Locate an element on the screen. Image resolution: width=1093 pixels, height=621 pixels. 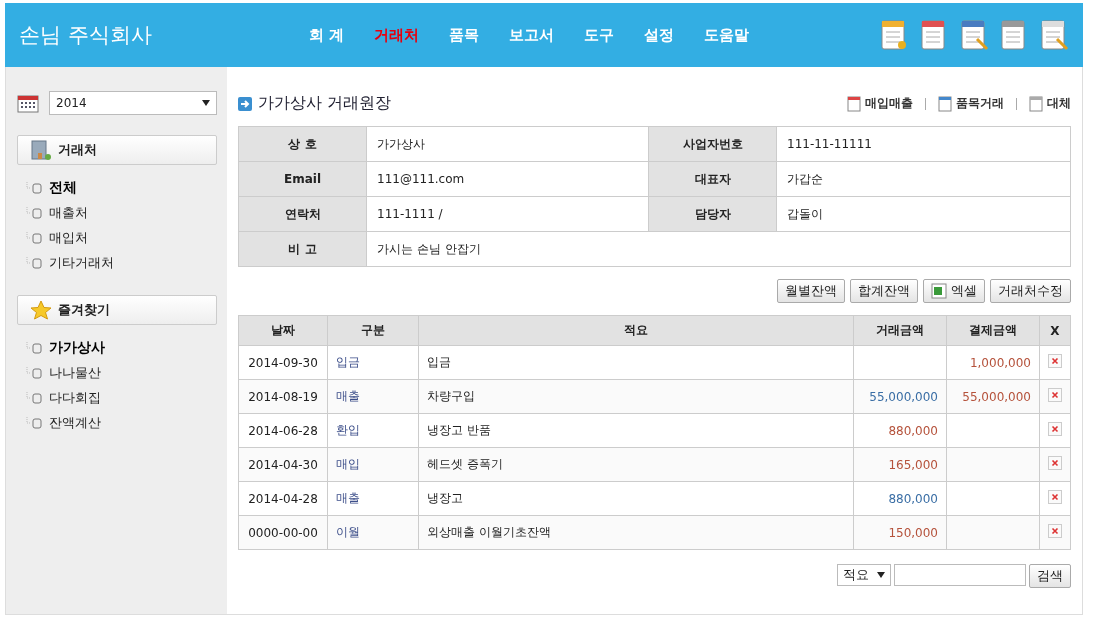
amount-text: 165,000 is located at coordinates (913, 464).